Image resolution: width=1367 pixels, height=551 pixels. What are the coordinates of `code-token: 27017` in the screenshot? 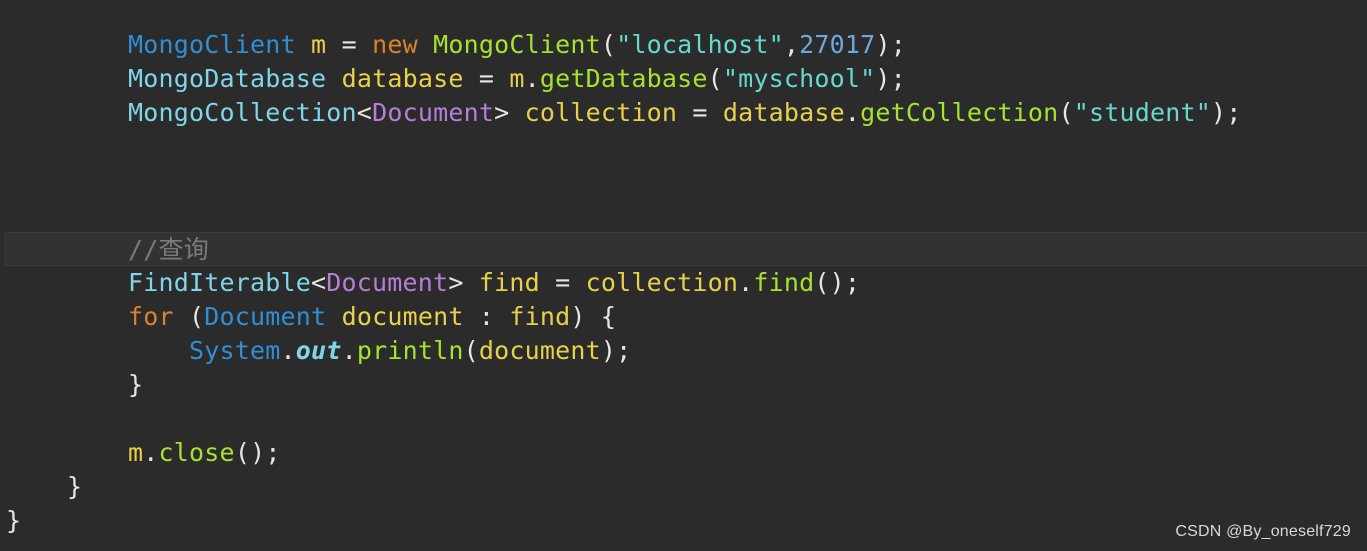 It's located at (837, 44).